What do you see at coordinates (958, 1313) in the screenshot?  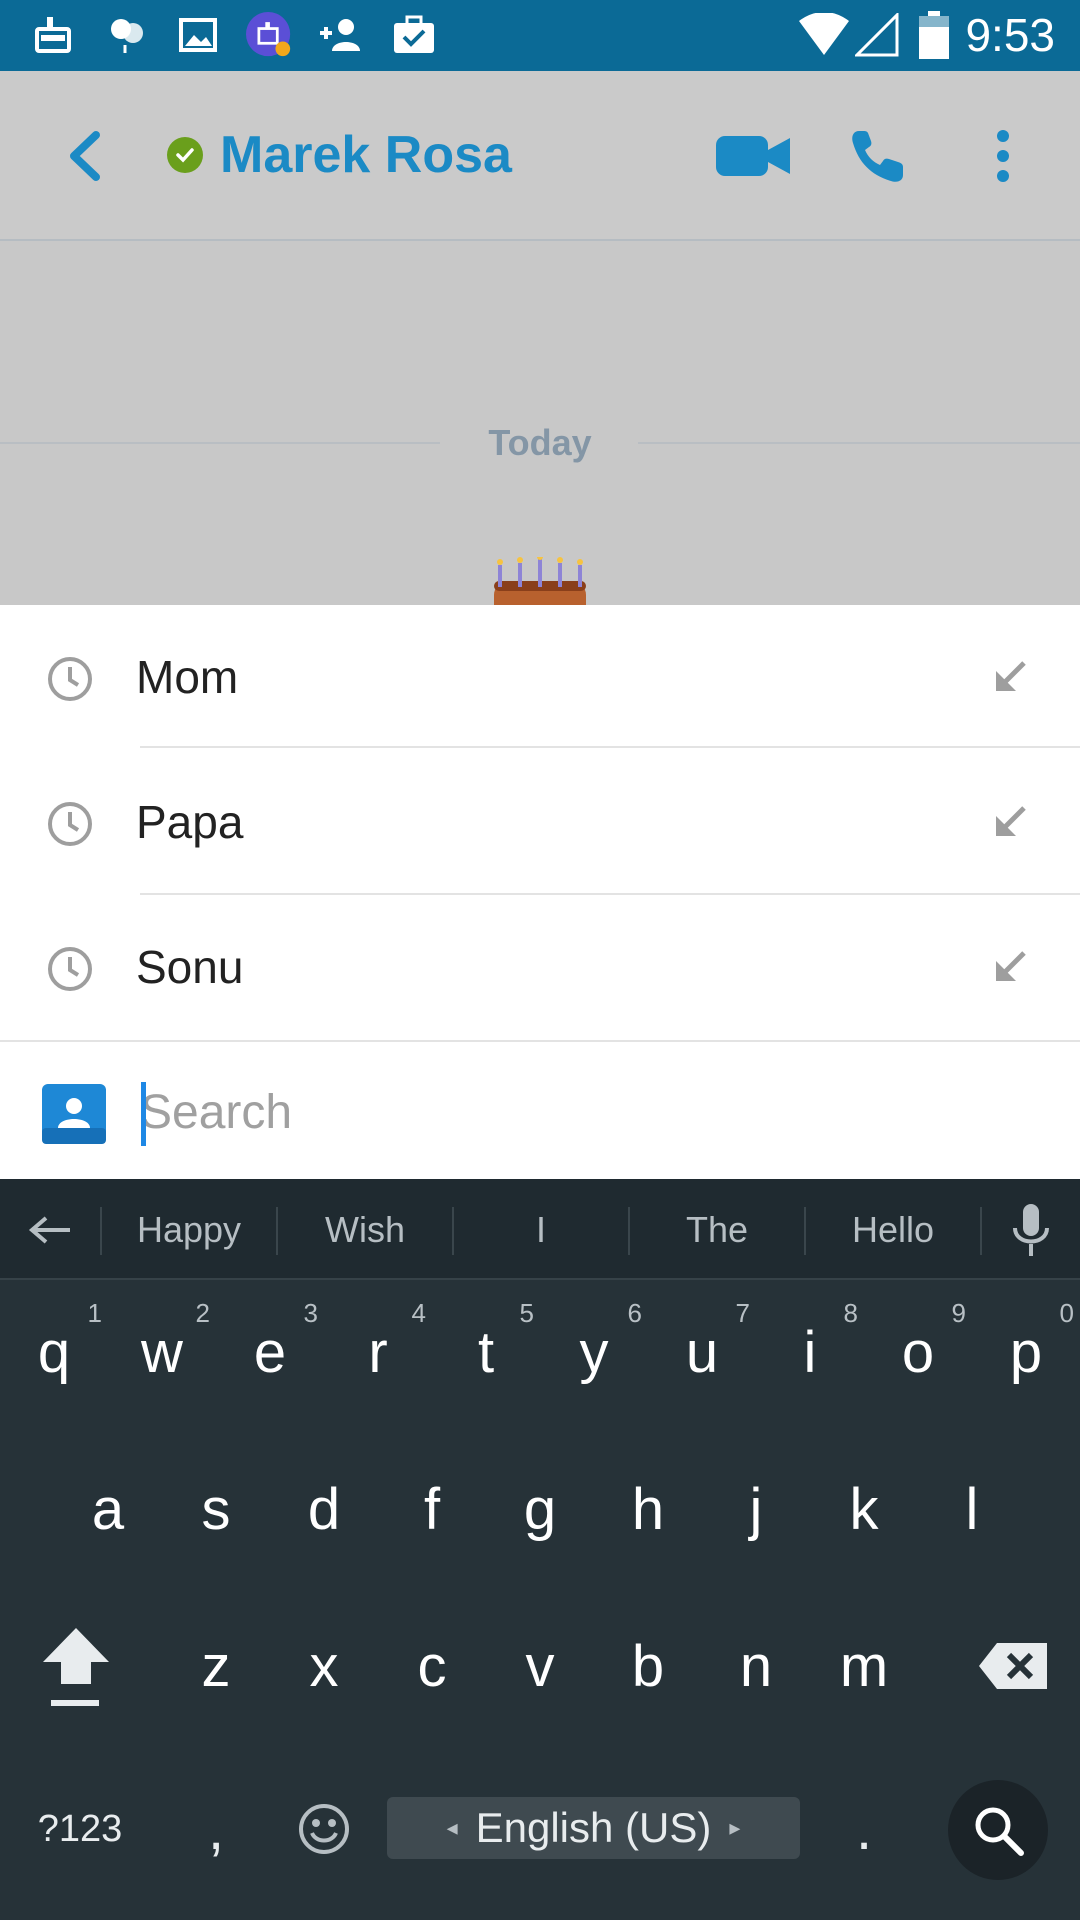 I see `key-hint: 9` at bounding box center [958, 1313].